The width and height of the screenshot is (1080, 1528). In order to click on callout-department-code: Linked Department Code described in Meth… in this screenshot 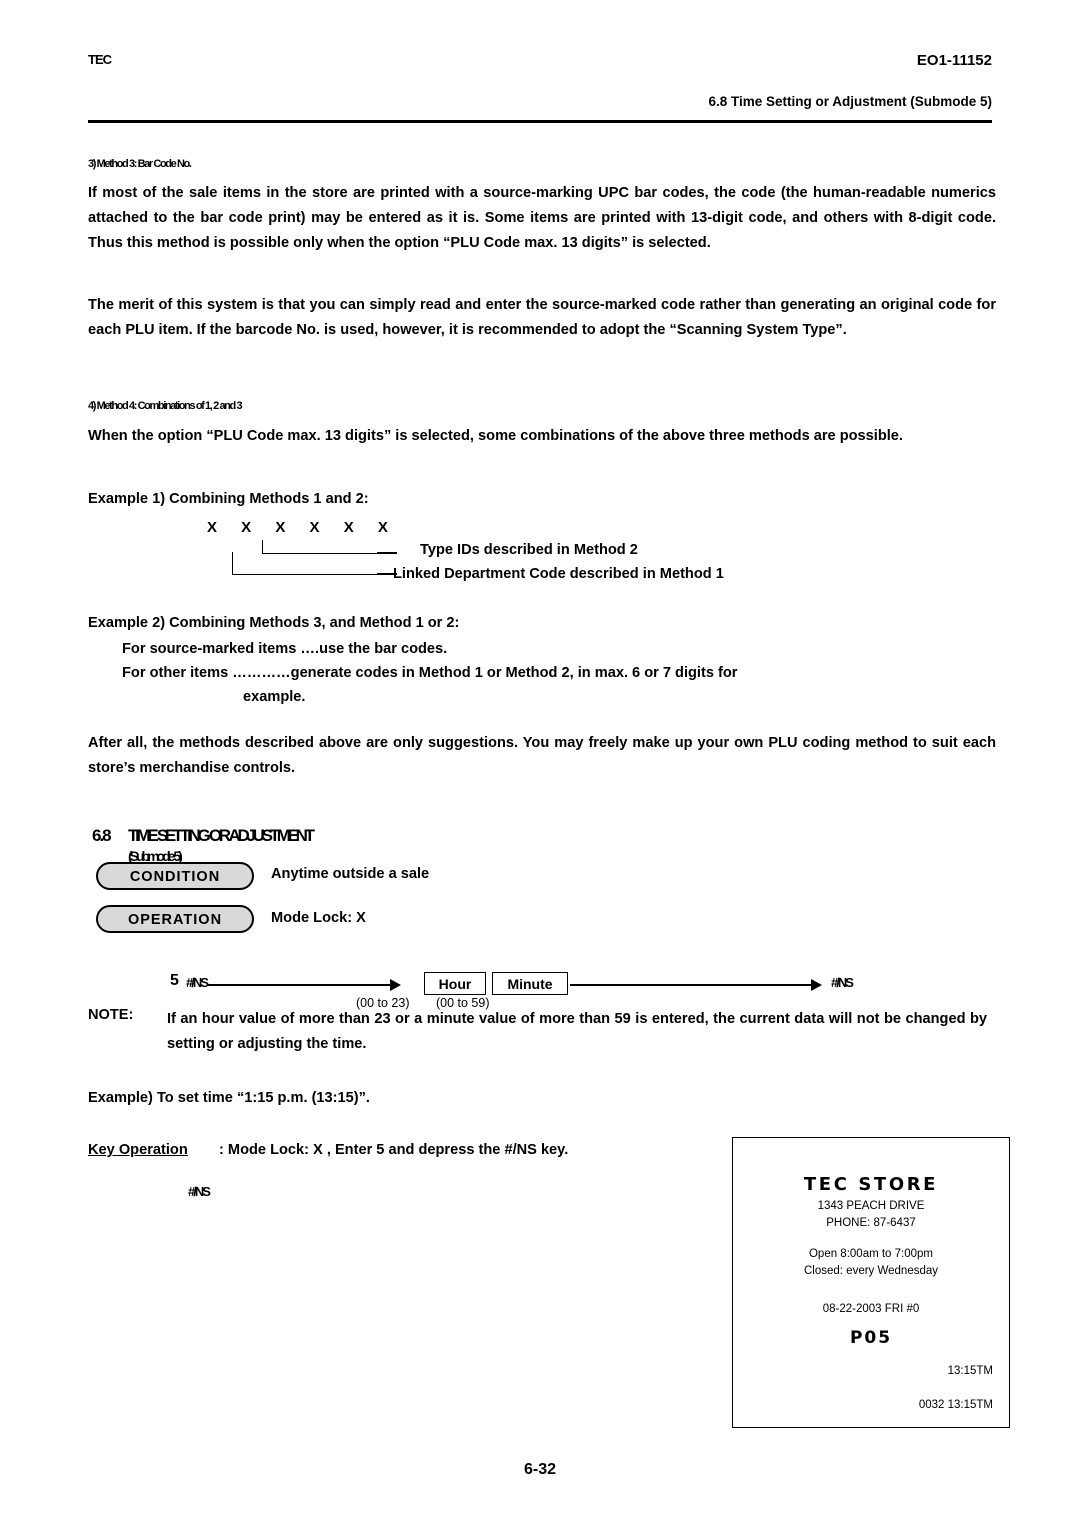, I will do `click(558, 574)`.